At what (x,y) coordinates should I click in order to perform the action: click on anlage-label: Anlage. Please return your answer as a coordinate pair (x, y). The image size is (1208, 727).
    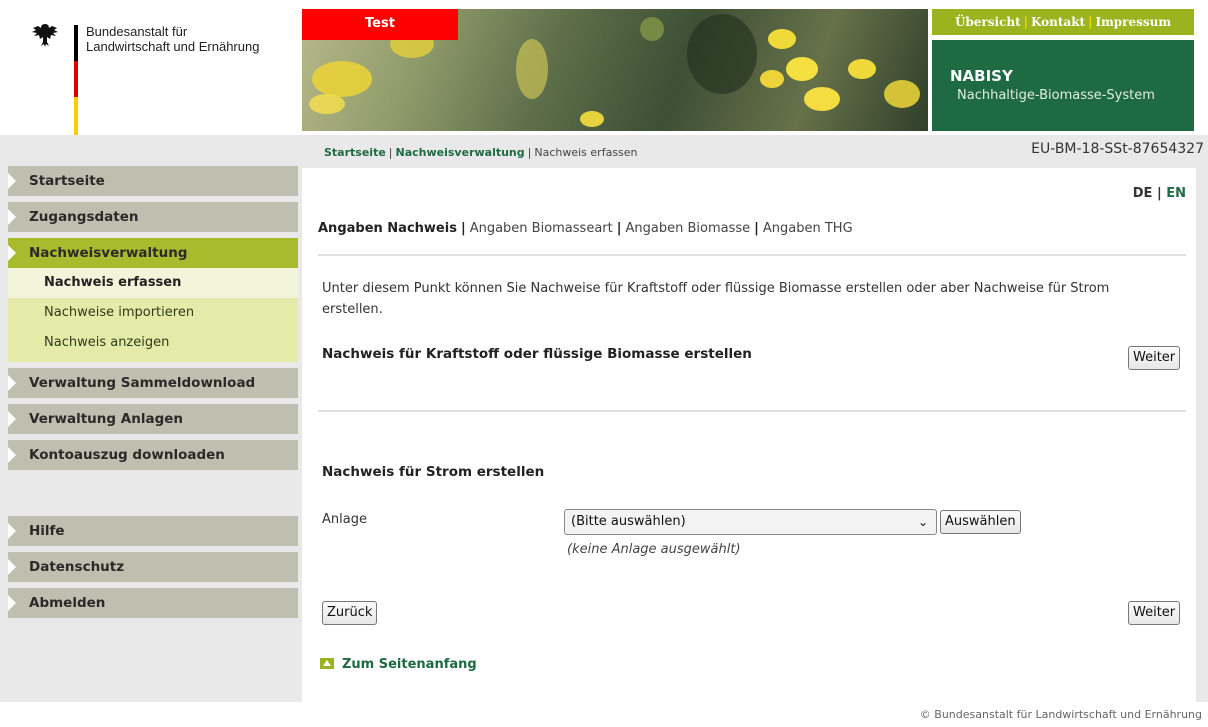
    Looking at the image, I should click on (344, 519).